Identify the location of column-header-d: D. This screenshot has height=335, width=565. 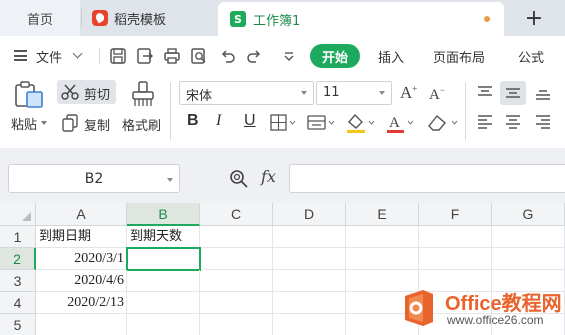
(309, 214).